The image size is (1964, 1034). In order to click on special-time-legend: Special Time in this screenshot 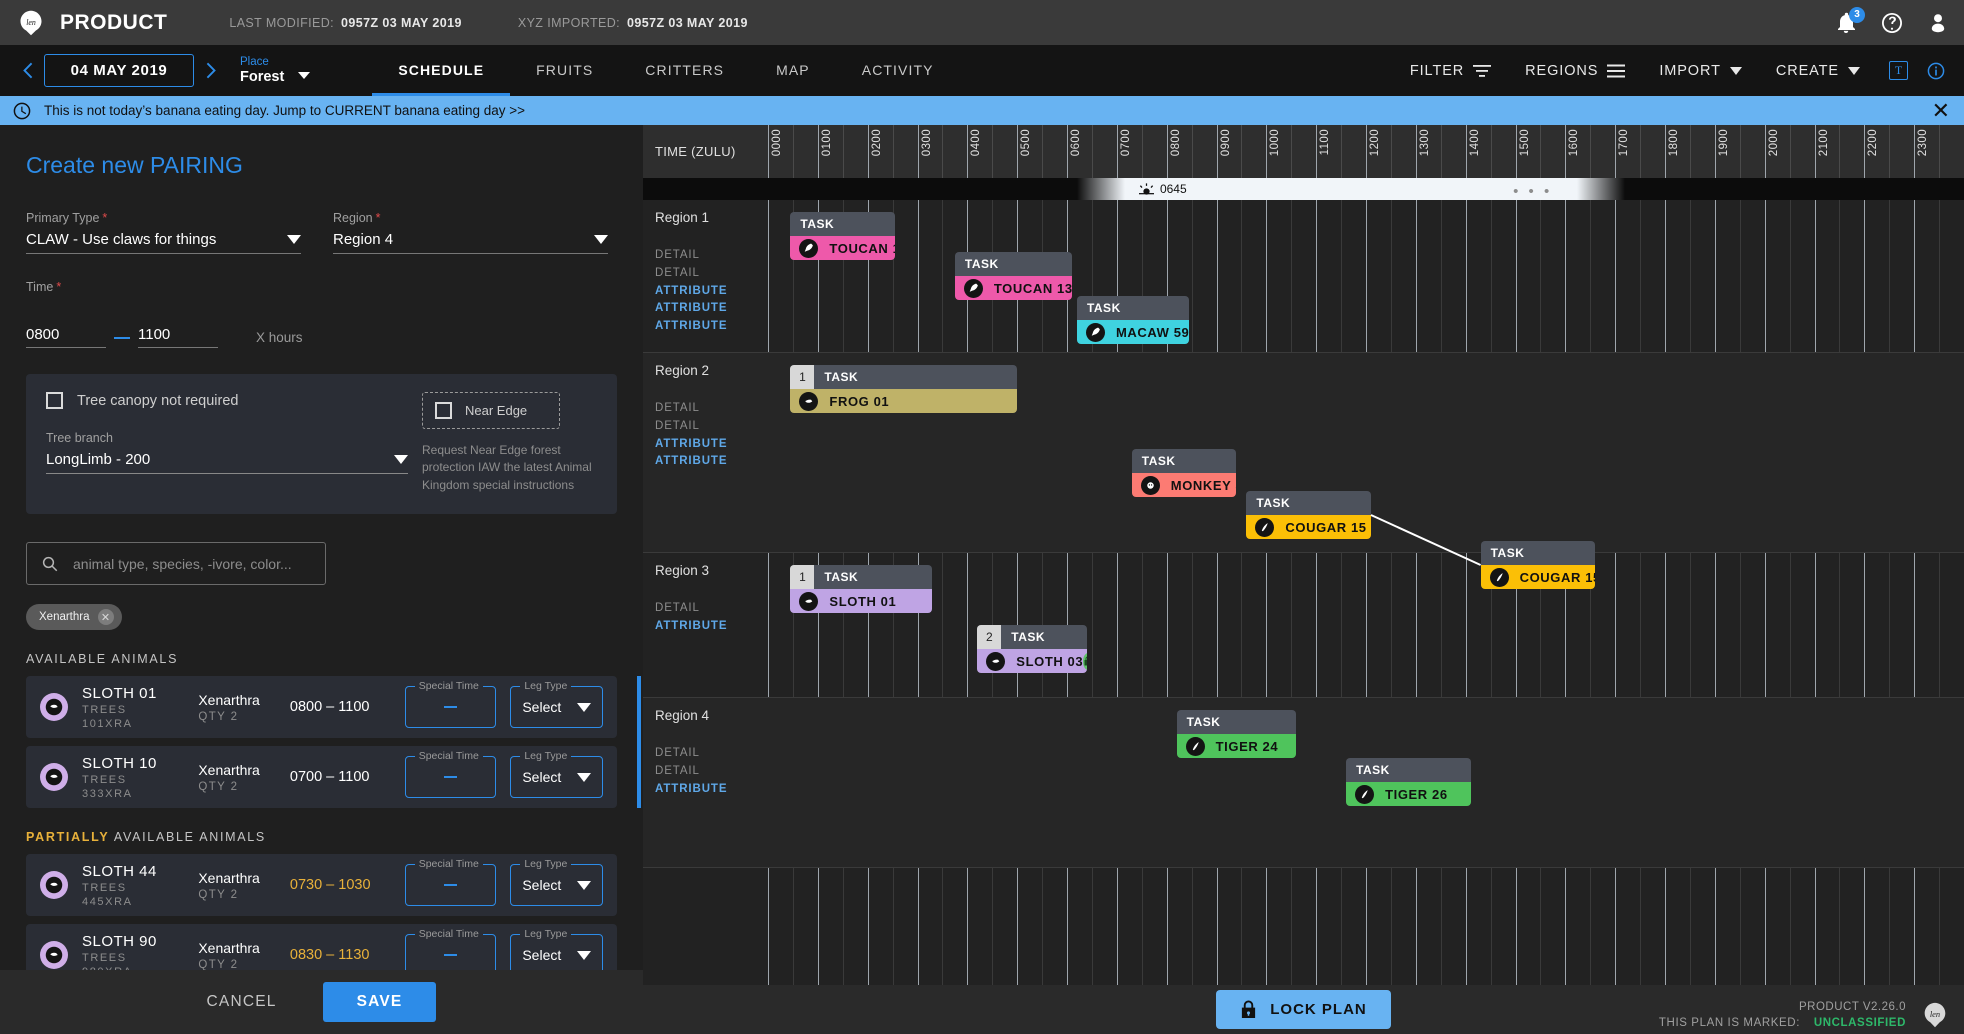, I will do `click(448, 756)`.